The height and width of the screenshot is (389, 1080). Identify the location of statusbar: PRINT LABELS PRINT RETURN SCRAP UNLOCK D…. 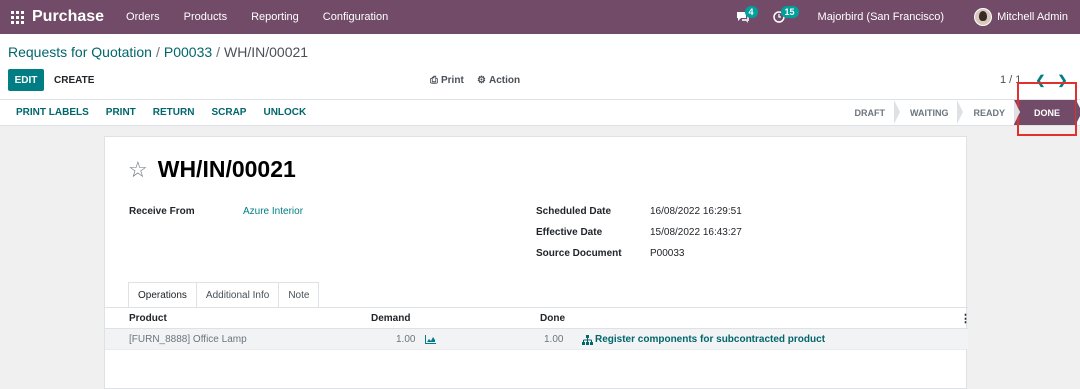
(540, 112).